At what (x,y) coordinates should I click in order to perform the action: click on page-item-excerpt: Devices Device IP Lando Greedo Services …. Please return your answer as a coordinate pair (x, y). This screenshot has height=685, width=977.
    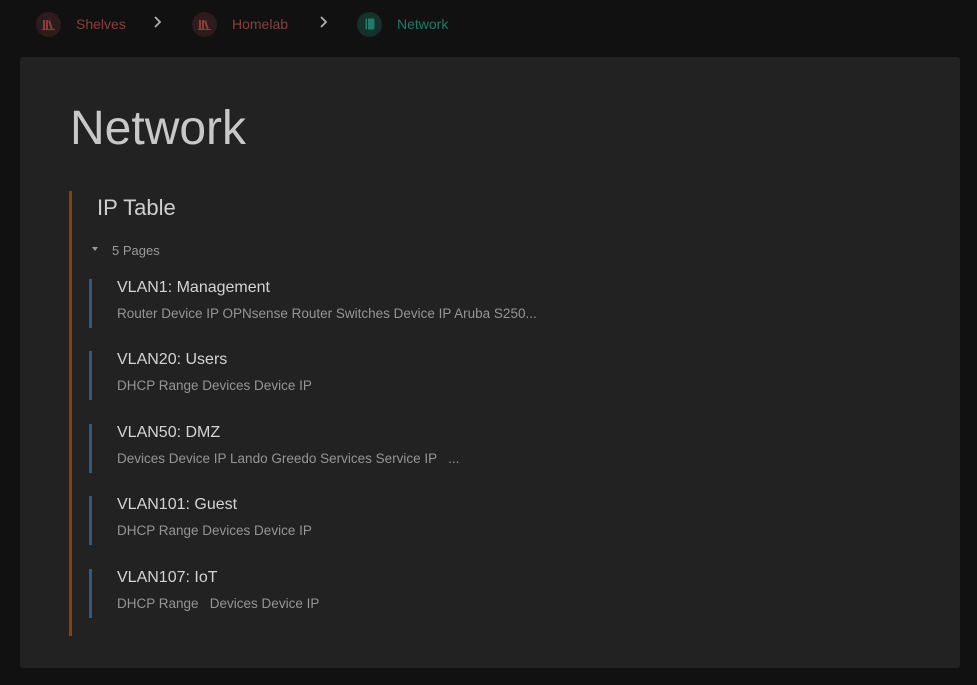
    Looking at the image, I should click on (288, 458).